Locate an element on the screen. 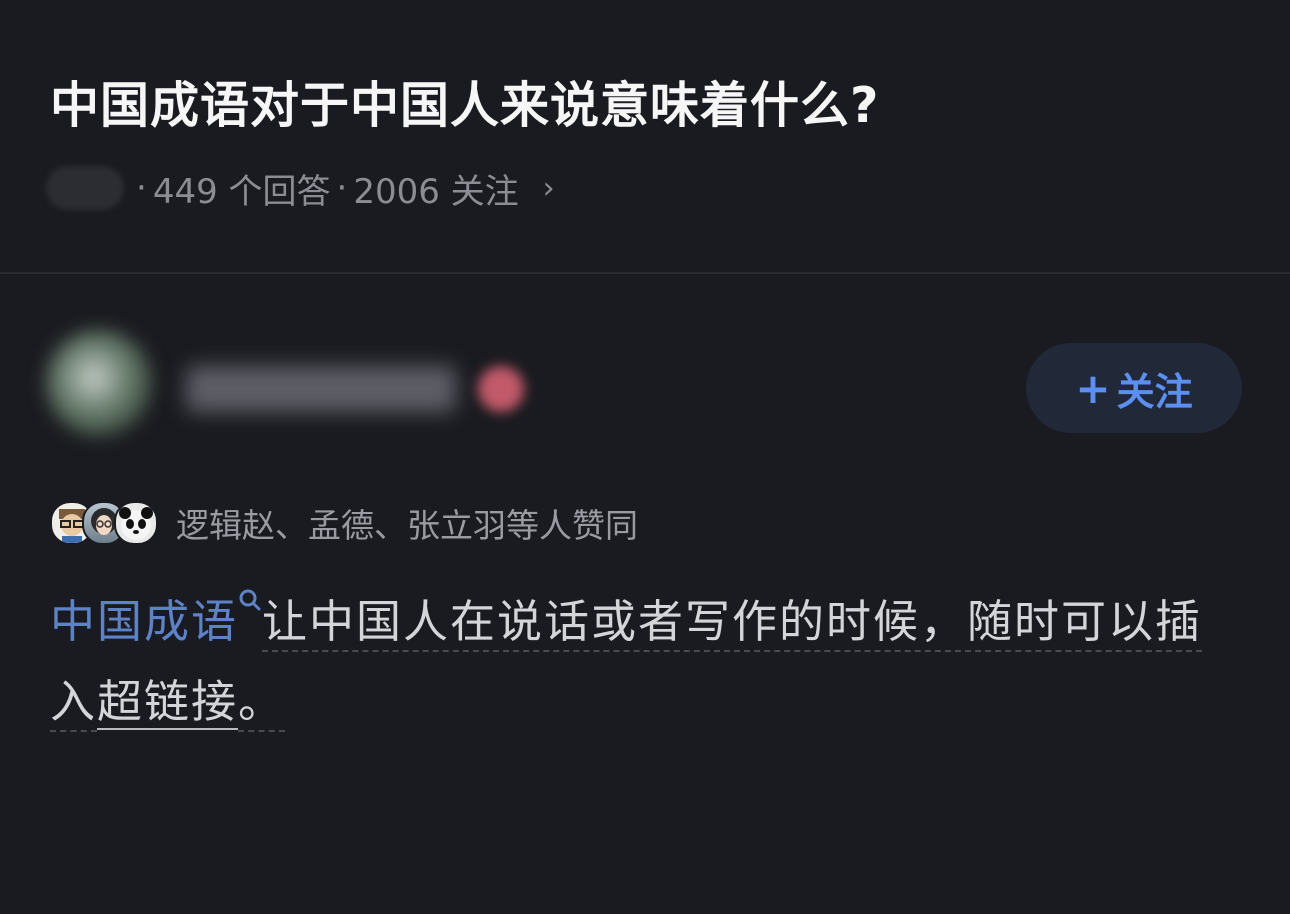  question-title: 中国成语对于中国人来说意味着什么? is located at coordinates (464, 106).